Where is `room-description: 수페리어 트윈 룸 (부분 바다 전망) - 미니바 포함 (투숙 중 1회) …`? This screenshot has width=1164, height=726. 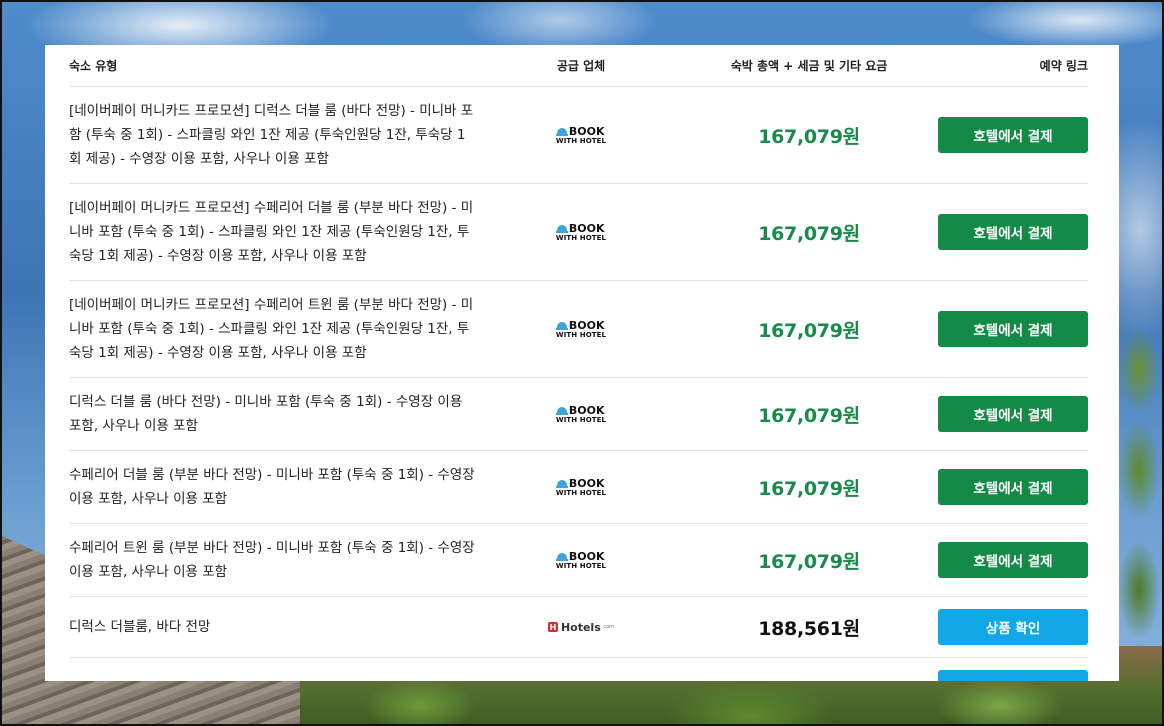
room-description: 수페리어 트윈 룸 (부분 바다 전망) - 미니바 포함 (투숙 중 1회) … is located at coordinates (272, 560).